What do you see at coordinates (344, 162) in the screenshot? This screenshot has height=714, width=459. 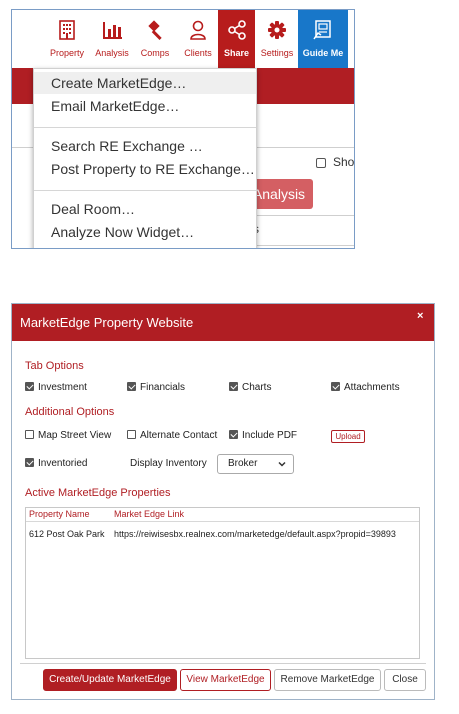 I see `show-label: Sho` at bounding box center [344, 162].